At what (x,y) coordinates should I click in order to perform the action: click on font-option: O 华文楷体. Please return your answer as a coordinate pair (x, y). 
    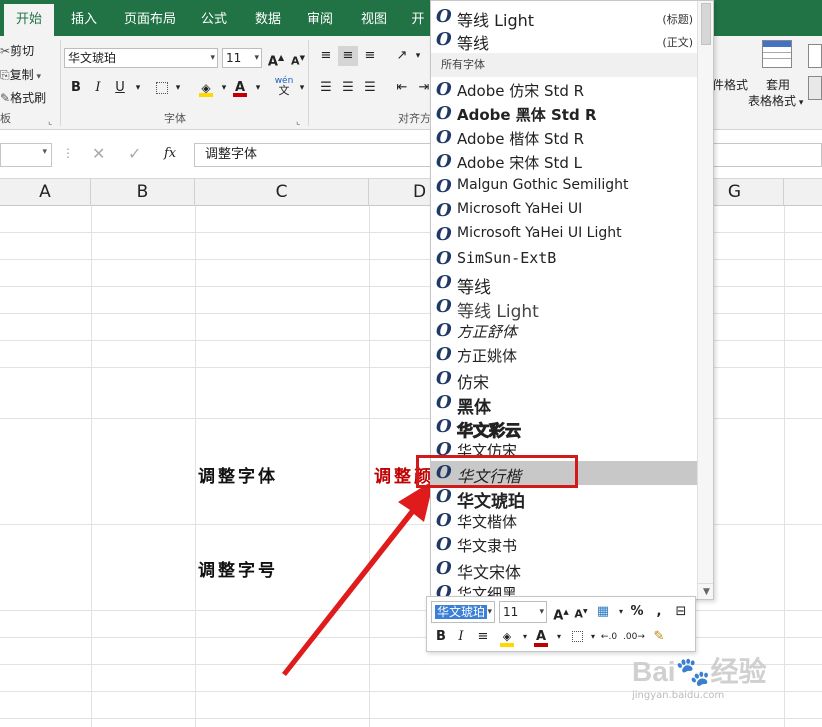
    Looking at the image, I should click on (564, 521).